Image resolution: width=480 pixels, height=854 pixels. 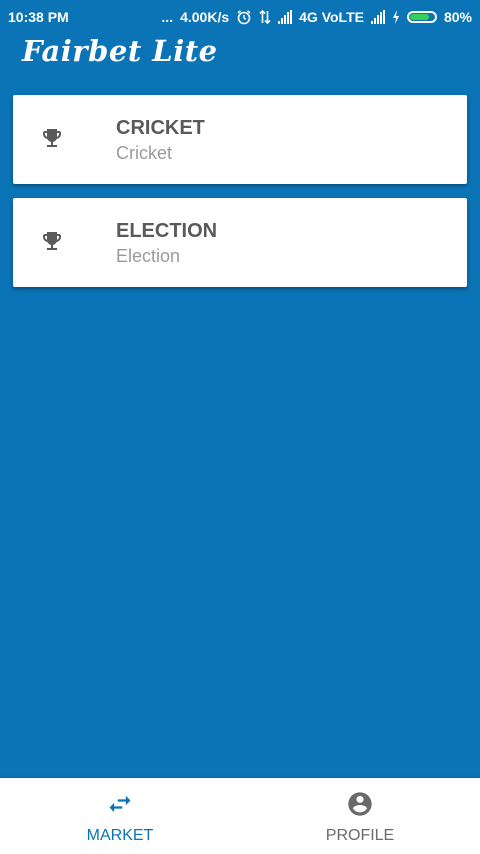 I want to click on battery-percent: 80%, so click(x=457, y=17).